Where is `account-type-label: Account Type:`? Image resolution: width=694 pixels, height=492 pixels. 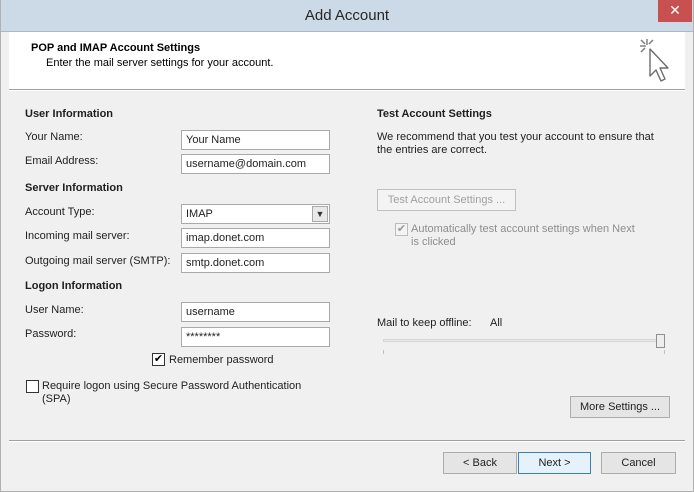 account-type-label: Account Type: is located at coordinates (60, 212).